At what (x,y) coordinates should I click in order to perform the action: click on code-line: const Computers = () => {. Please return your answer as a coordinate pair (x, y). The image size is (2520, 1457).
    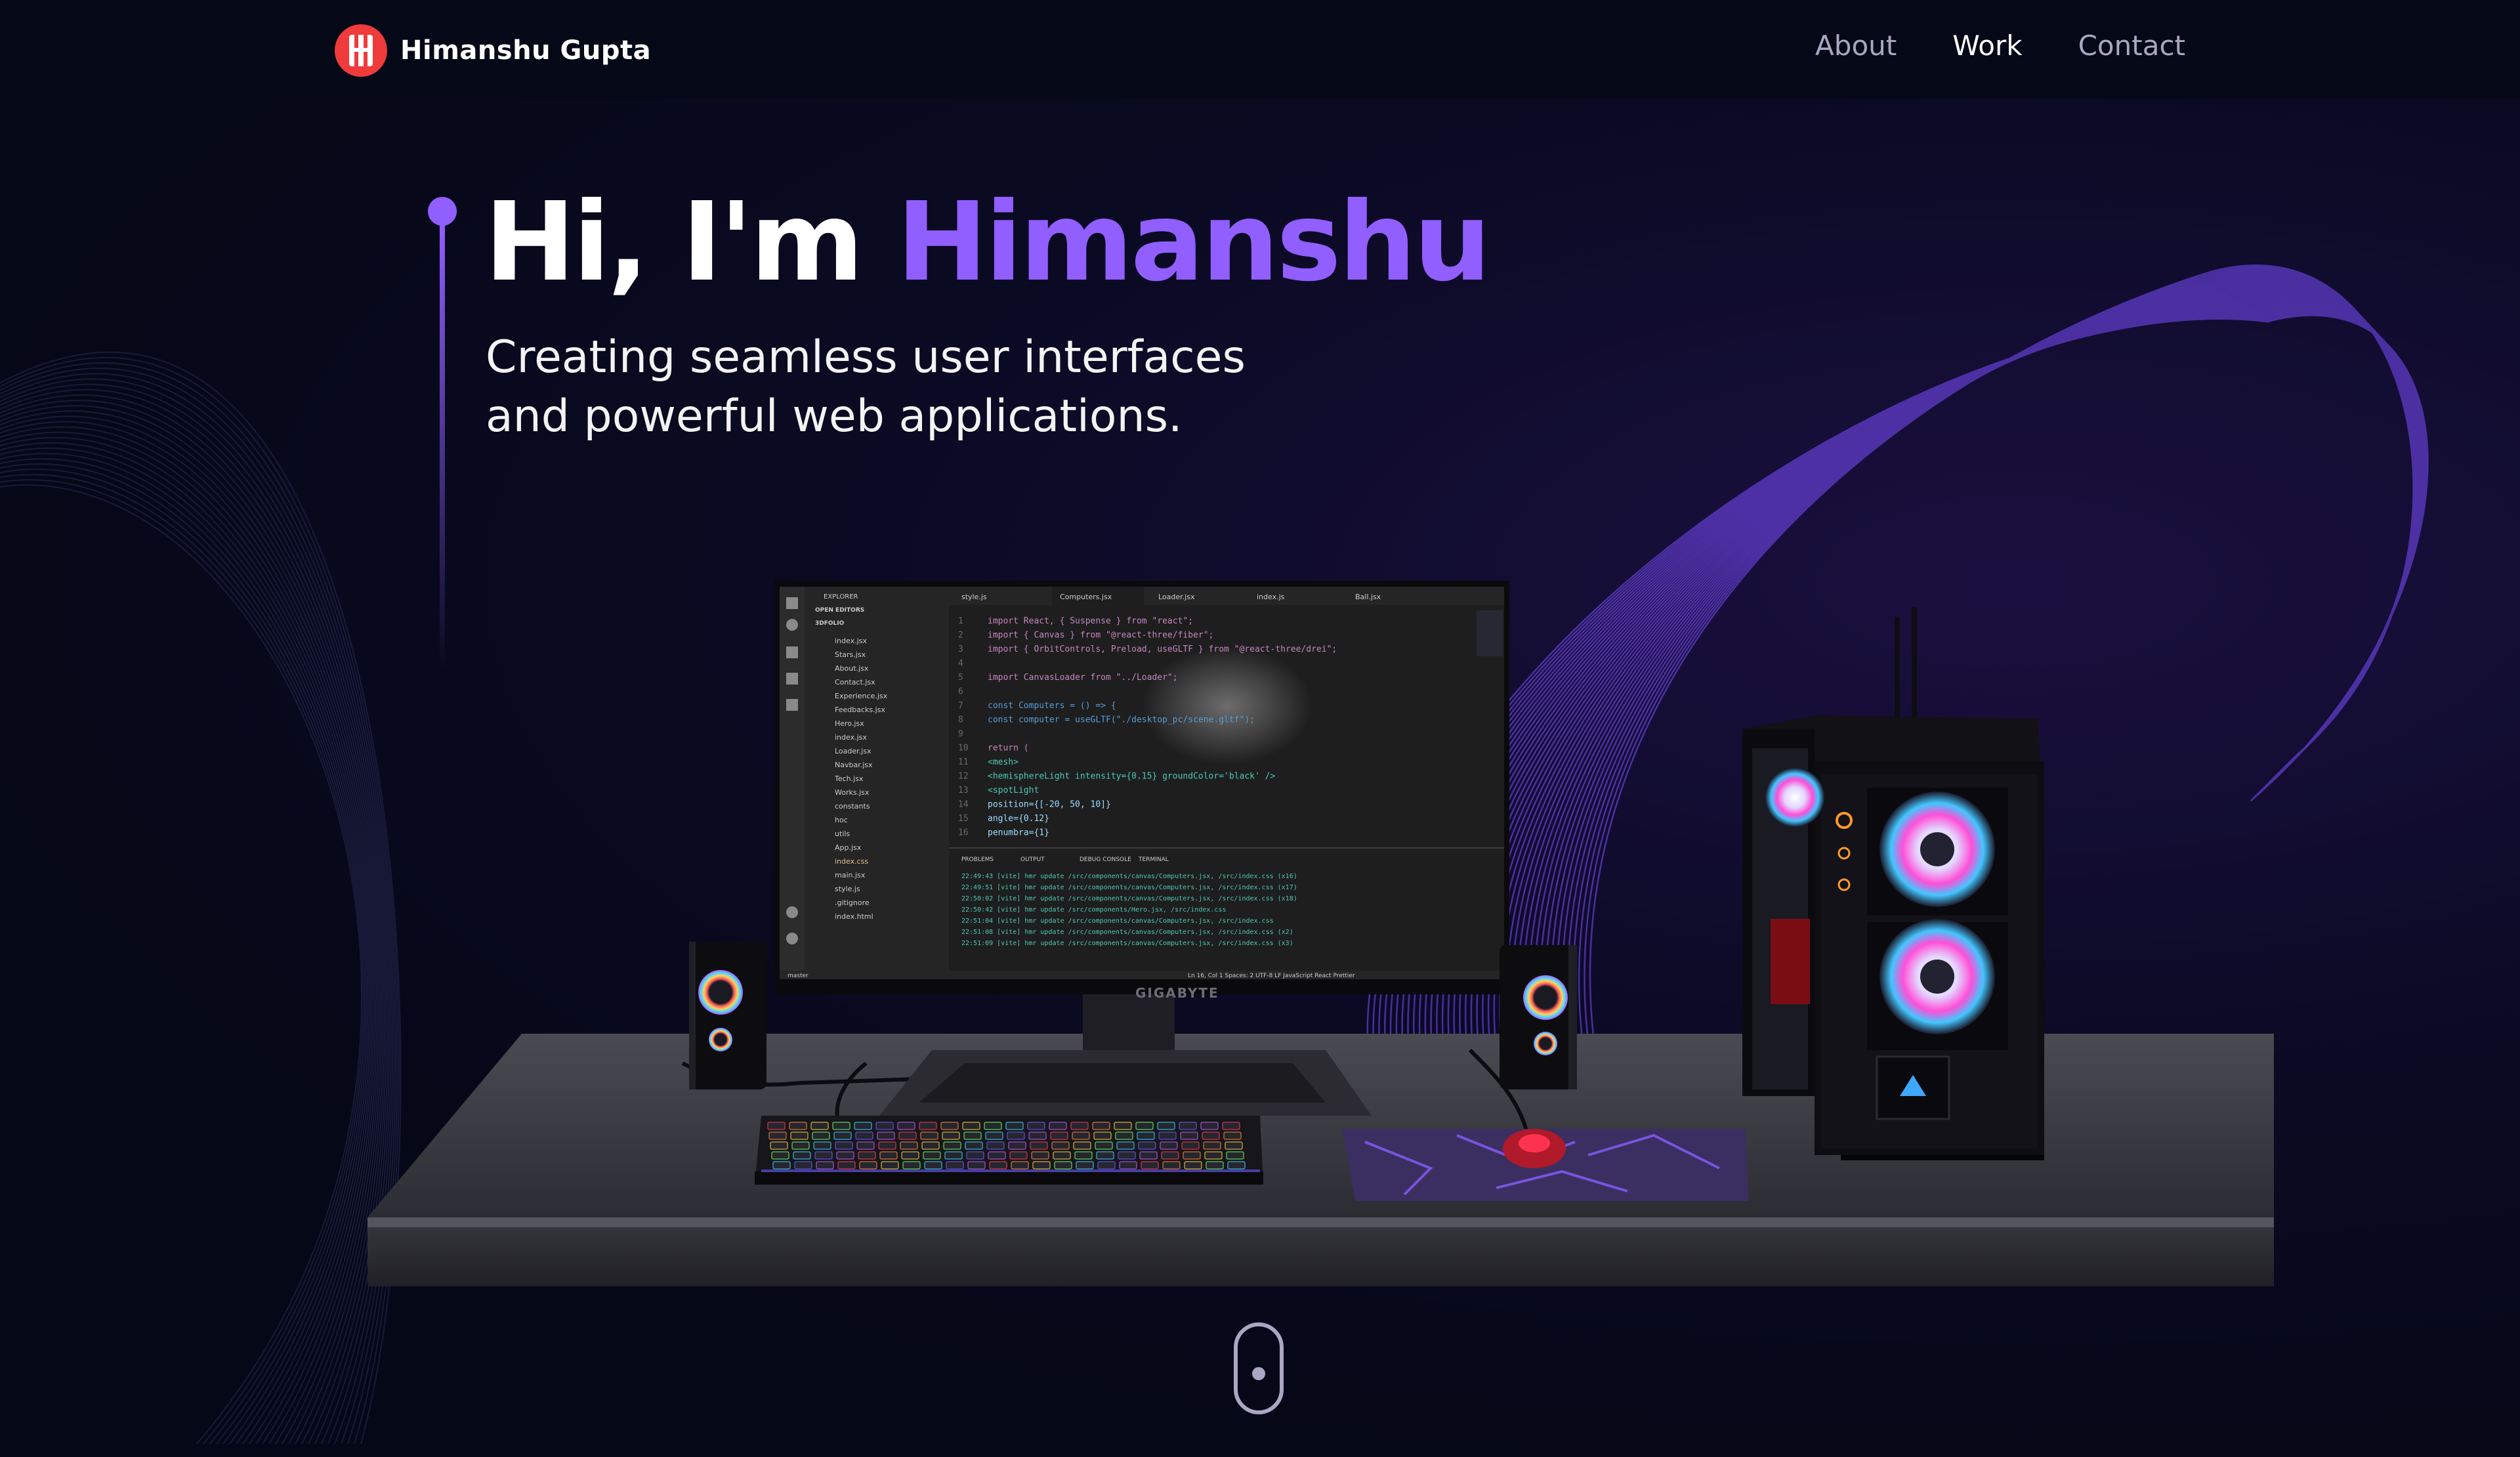
    Looking at the image, I should click on (1052, 706).